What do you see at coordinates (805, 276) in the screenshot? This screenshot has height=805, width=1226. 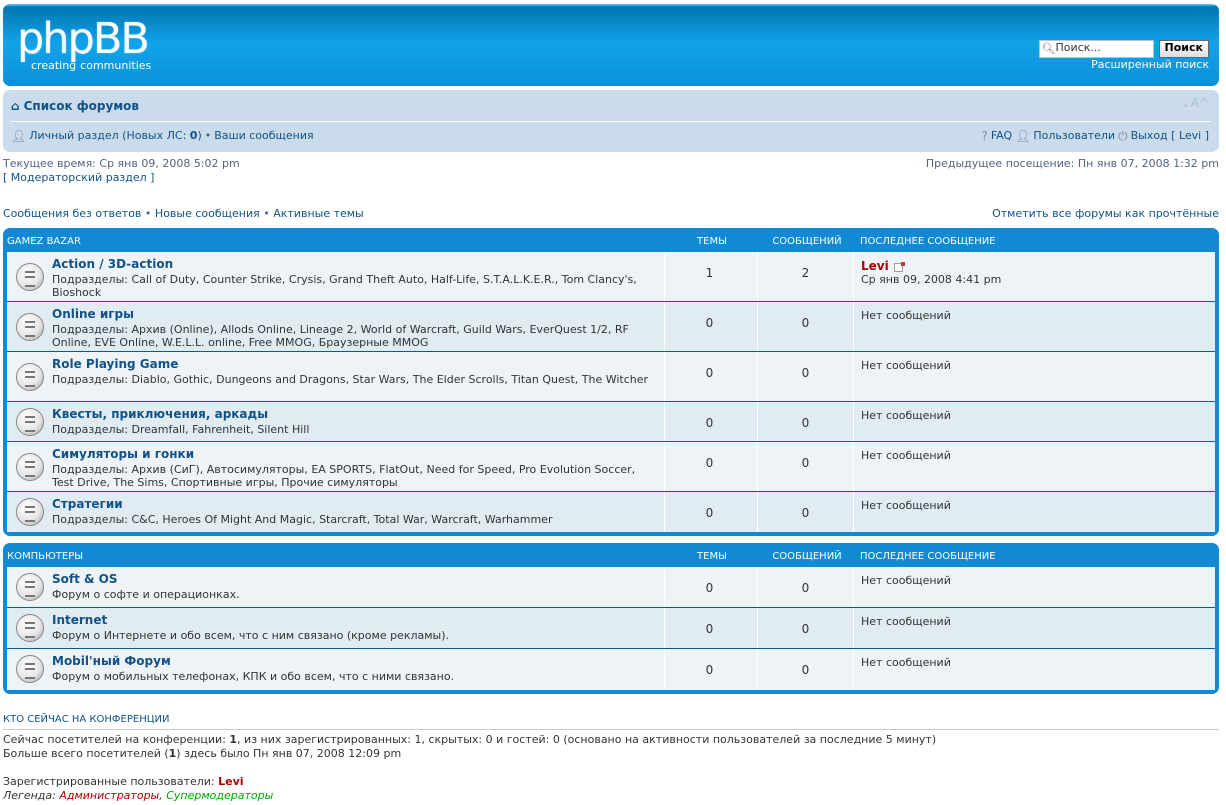 I see `forum-posts: 2` at bounding box center [805, 276].